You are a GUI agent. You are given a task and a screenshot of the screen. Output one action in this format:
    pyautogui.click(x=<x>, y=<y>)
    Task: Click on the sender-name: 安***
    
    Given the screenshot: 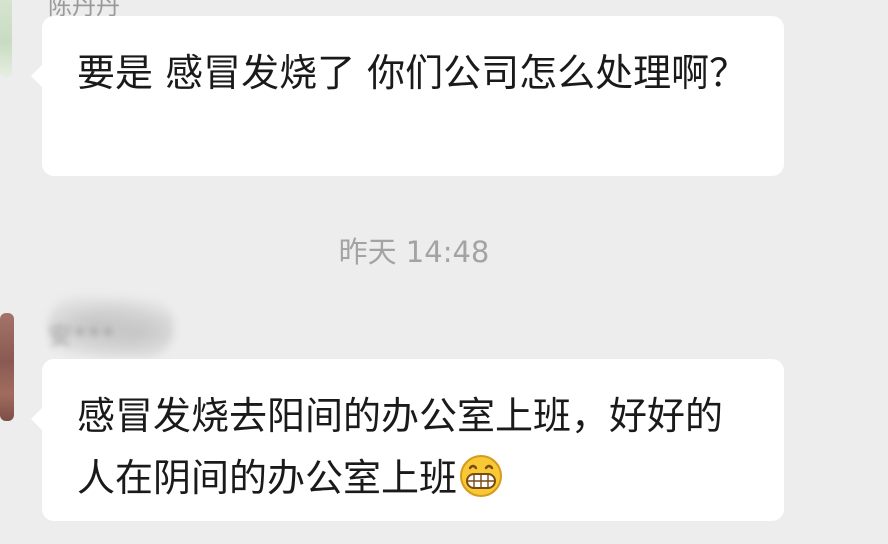 What is the action you would take?
    pyautogui.click(x=82, y=336)
    